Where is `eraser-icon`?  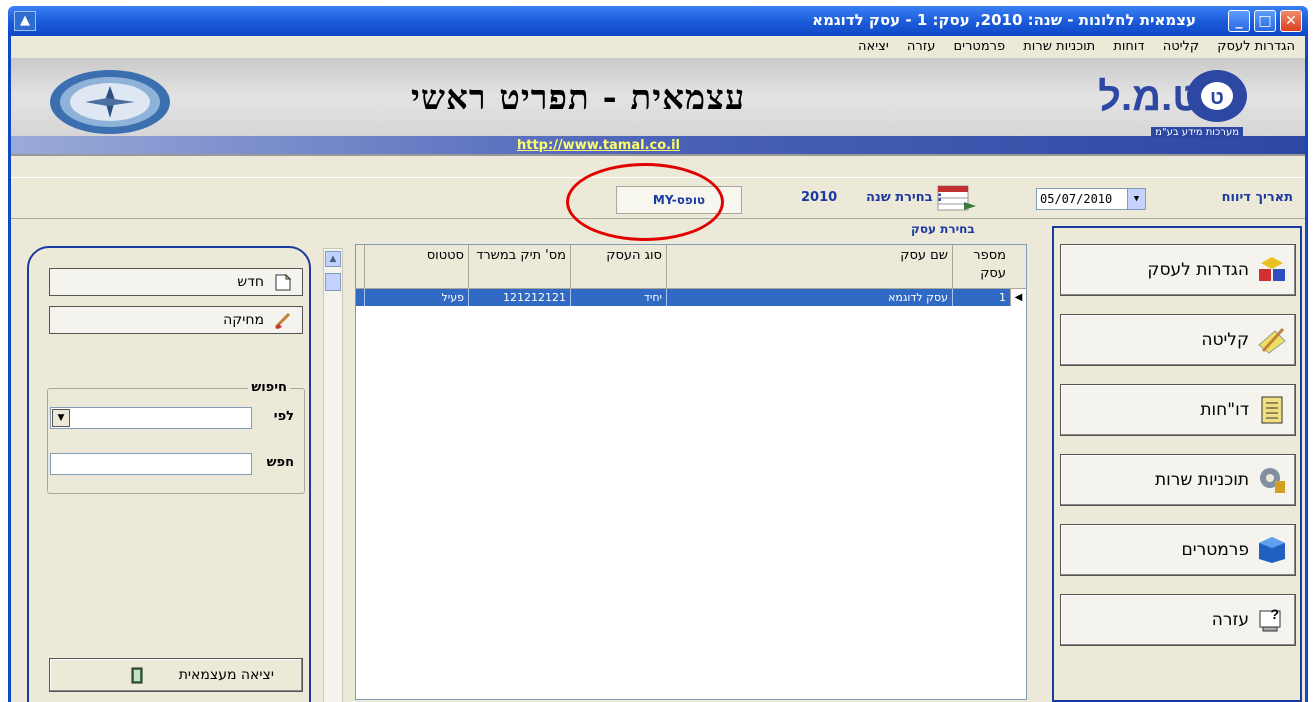 eraser-icon is located at coordinates (282, 320).